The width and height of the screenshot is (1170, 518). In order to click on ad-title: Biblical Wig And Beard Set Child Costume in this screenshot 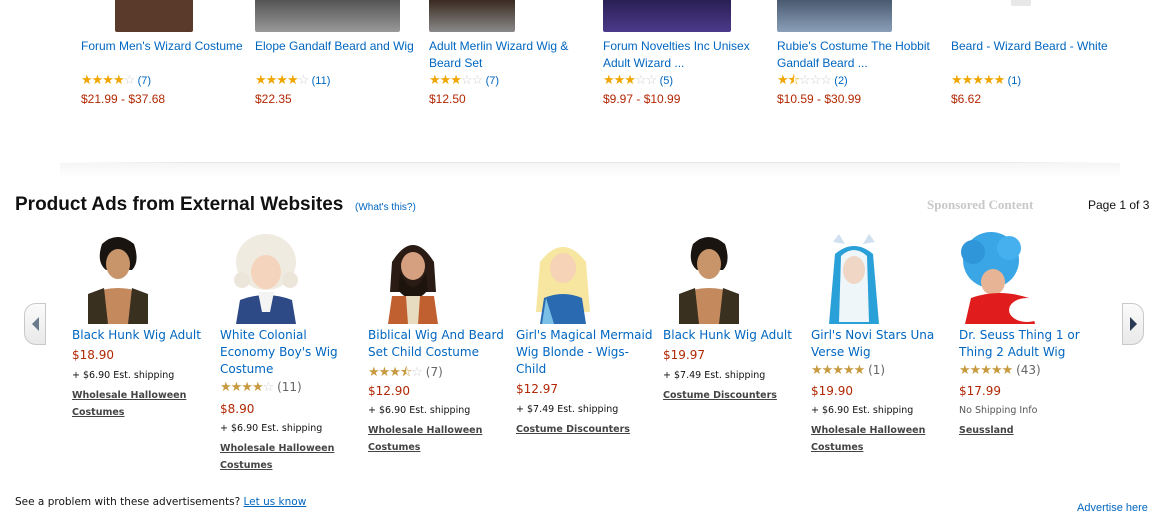, I will do `click(438, 344)`.